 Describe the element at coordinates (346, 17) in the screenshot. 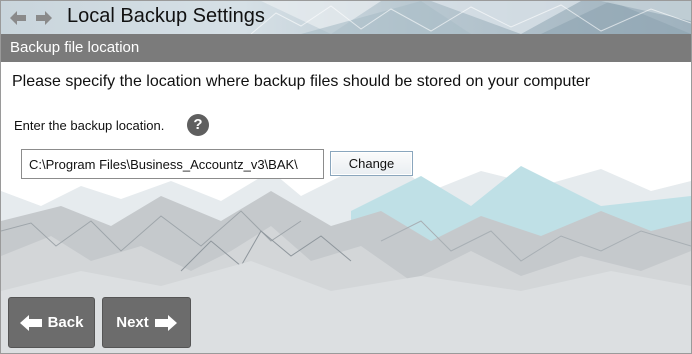

I see `title-bar: Local Backup Settings` at that location.